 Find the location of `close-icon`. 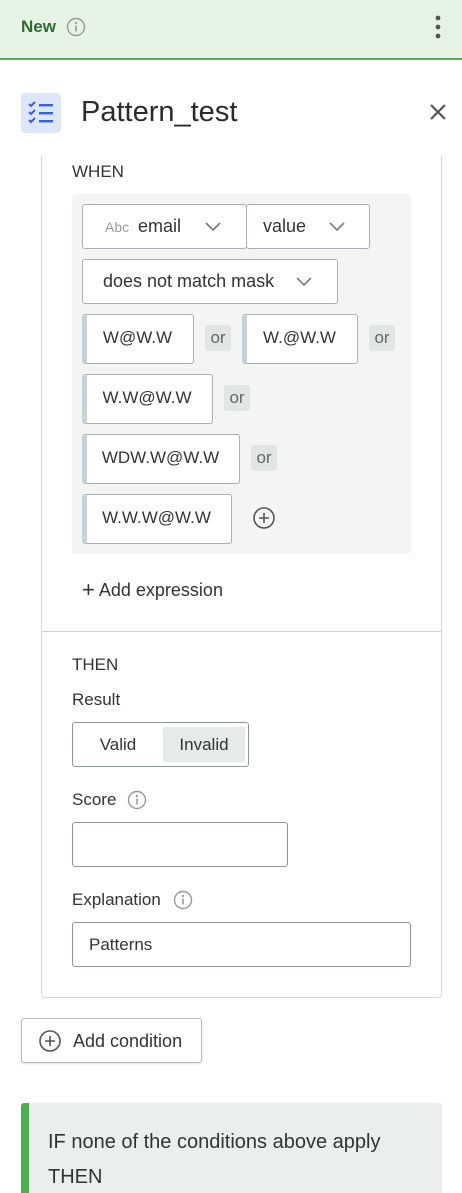

close-icon is located at coordinates (438, 112).